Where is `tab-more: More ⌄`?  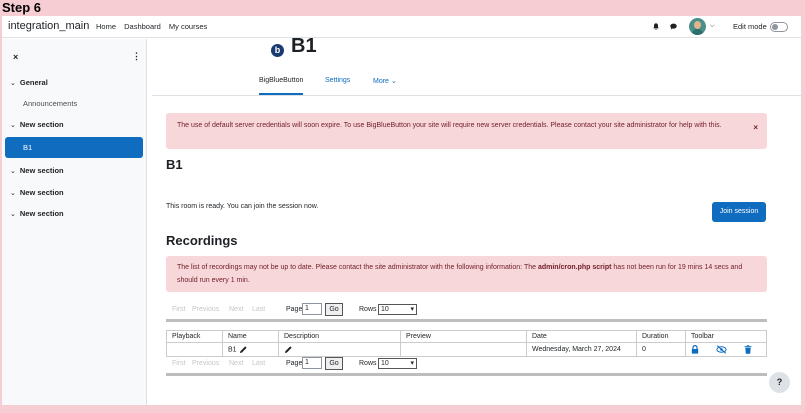 tab-more: More ⌄ is located at coordinates (385, 81).